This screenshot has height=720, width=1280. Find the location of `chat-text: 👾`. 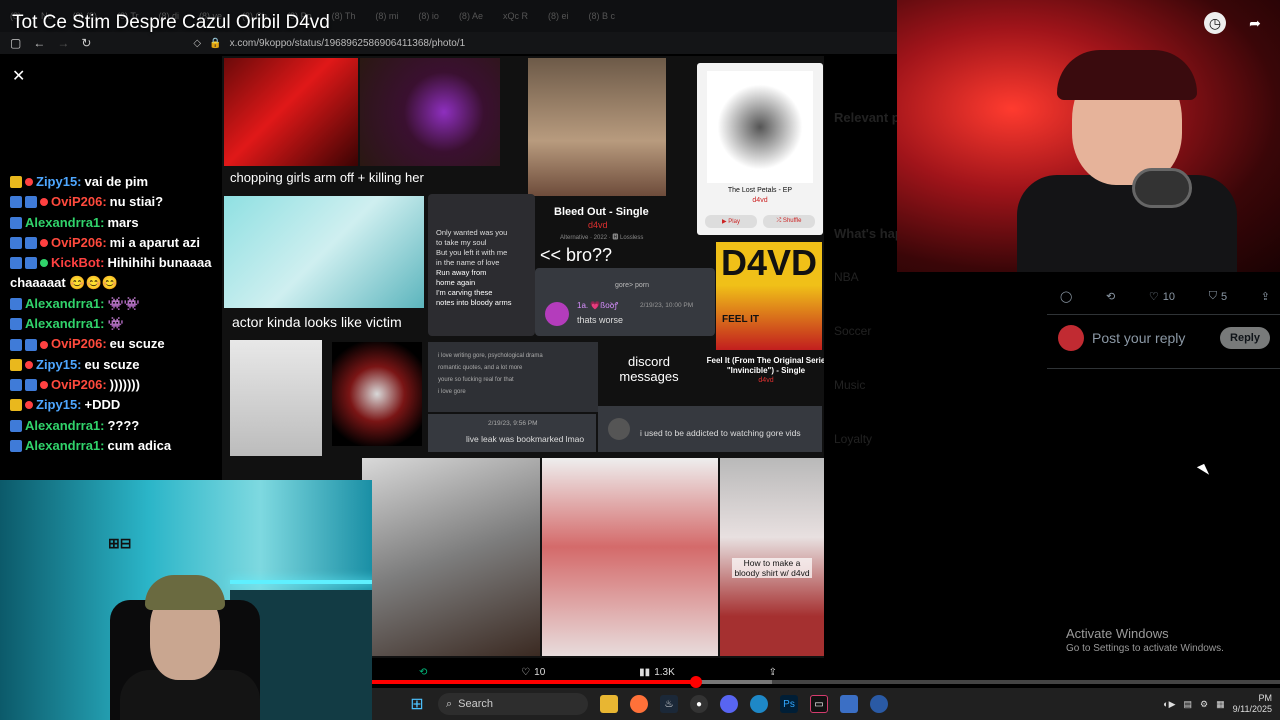

chat-text: 👾 is located at coordinates (115, 324).